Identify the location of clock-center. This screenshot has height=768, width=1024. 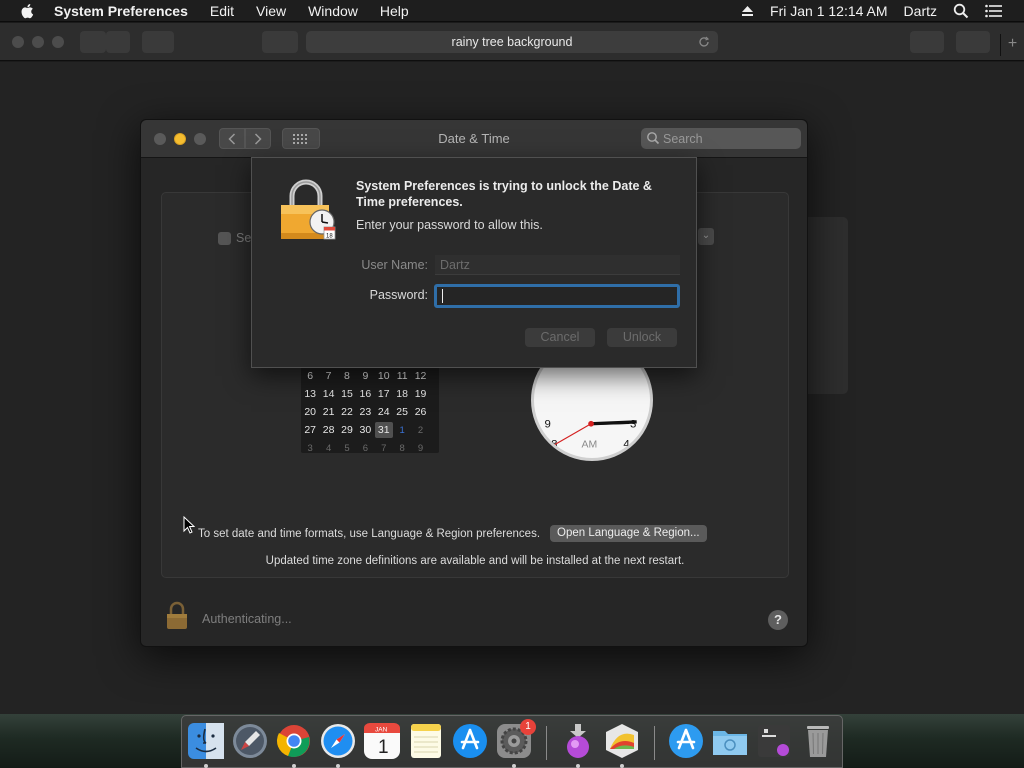
(591, 423).